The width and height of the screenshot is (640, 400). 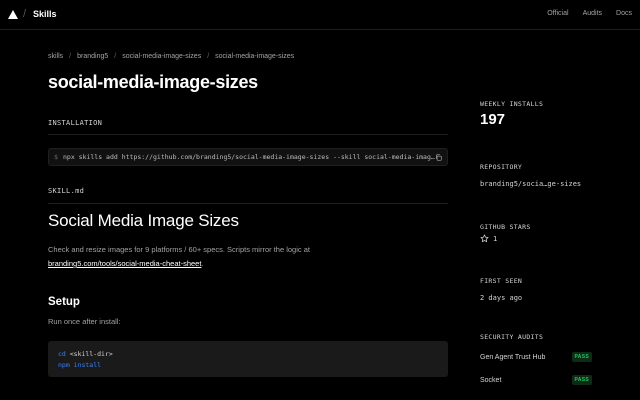 I want to click on nav-link-docs: Docs, so click(x=624, y=13).